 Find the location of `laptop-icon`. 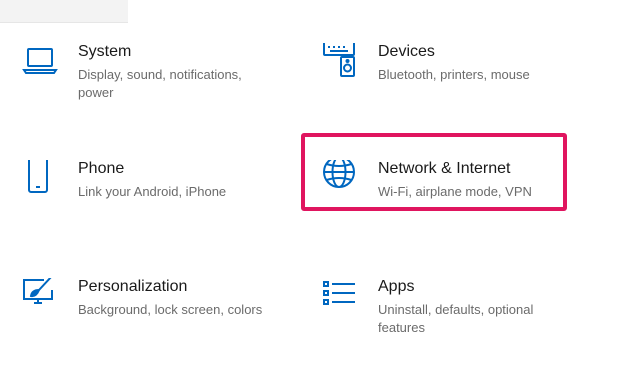

laptop-icon is located at coordinates (42, 63).